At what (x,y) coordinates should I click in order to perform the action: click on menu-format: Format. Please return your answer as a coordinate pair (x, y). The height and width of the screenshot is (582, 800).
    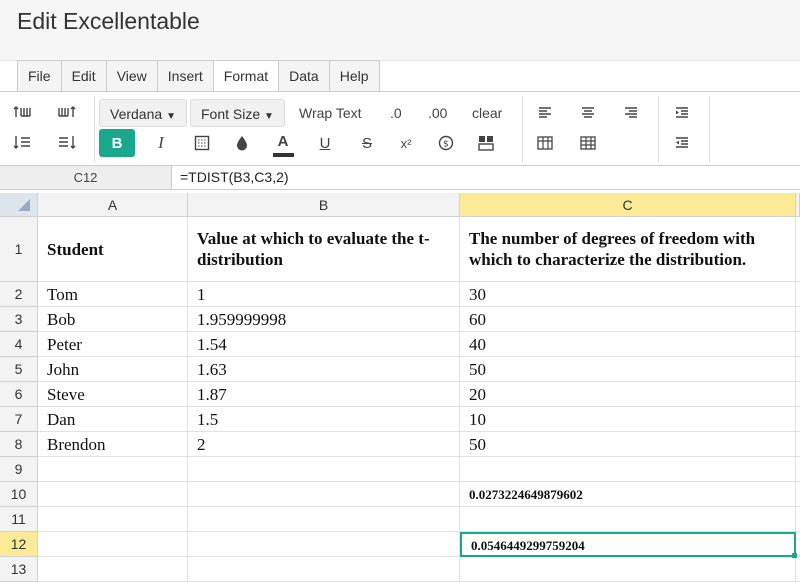
    Looking at the image, I should click on (246, 77).